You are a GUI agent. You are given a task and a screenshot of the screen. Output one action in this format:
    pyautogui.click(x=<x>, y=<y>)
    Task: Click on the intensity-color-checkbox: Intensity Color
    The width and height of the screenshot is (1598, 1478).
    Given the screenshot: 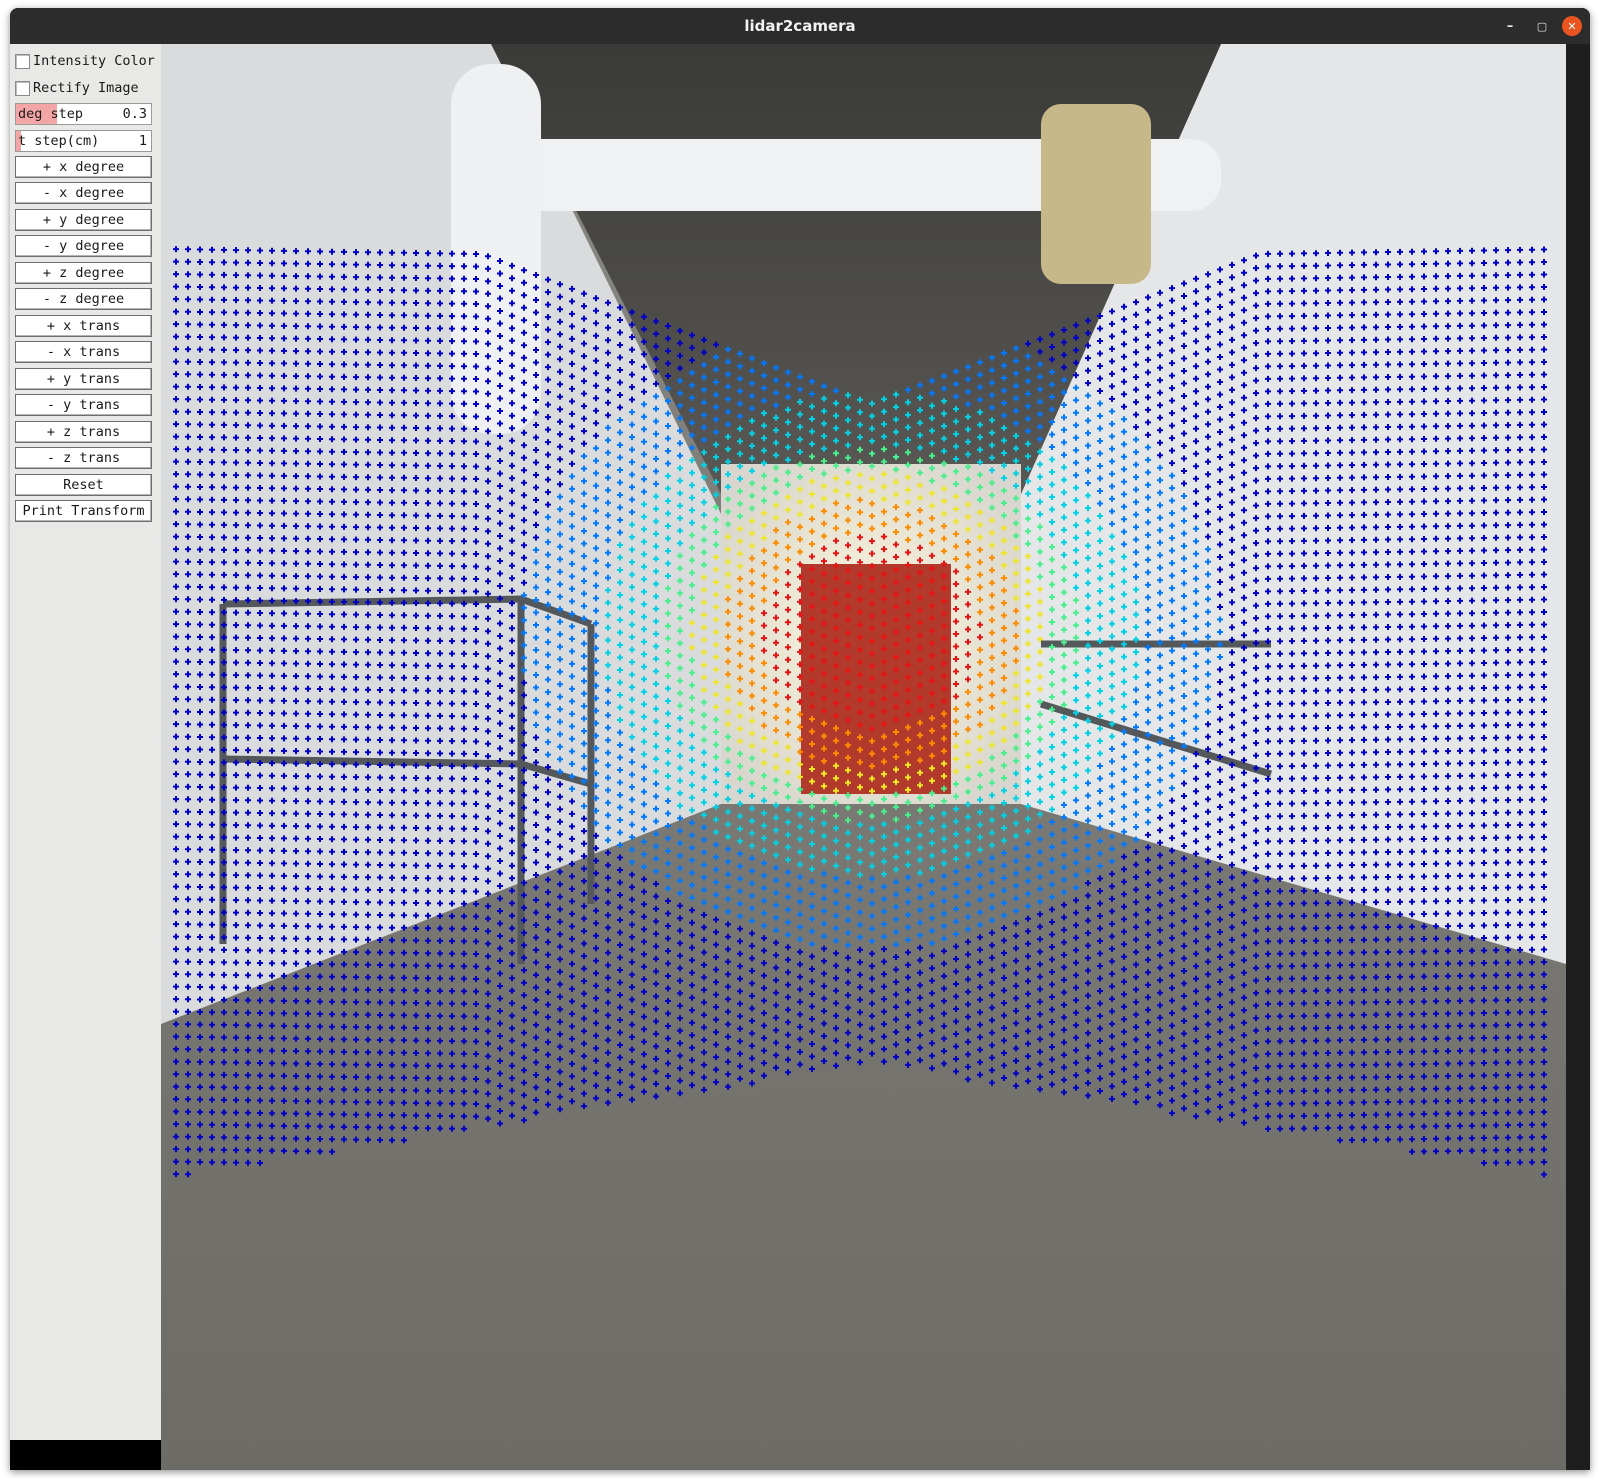 What is the action you would take?
    pyautogui.click(x=85, y=61)
    